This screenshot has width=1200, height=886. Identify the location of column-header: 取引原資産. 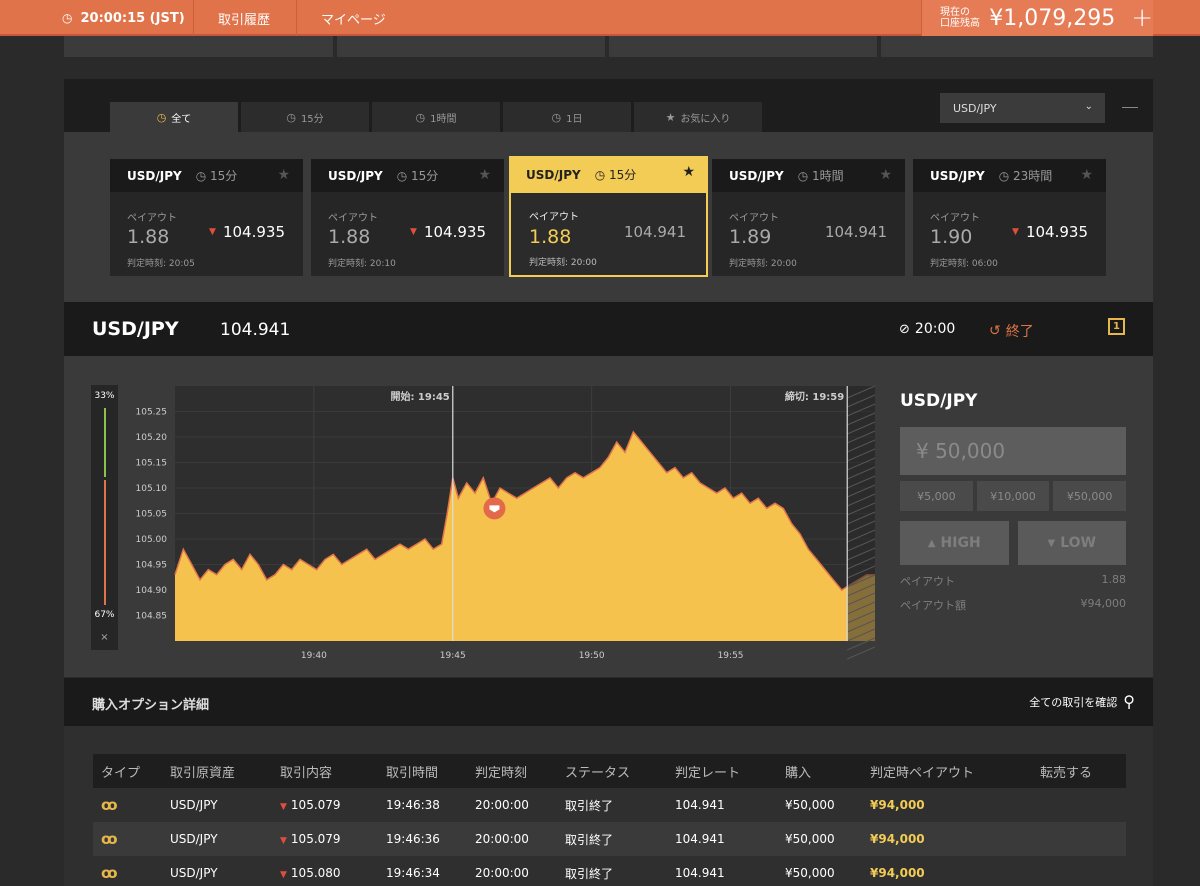
(225, 771).